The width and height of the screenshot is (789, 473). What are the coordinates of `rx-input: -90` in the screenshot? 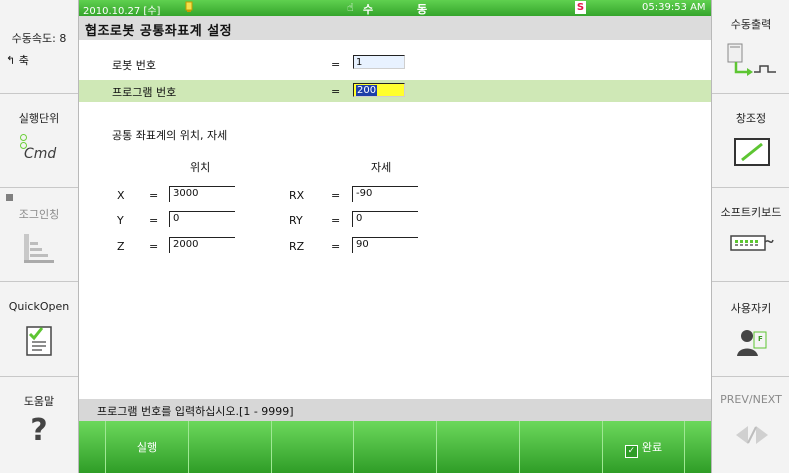 It's located at (385, 194).